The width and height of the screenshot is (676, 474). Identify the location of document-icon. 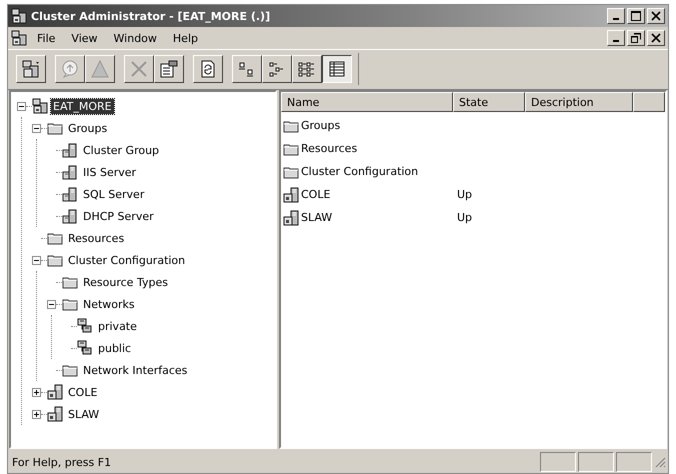
(19, 38).